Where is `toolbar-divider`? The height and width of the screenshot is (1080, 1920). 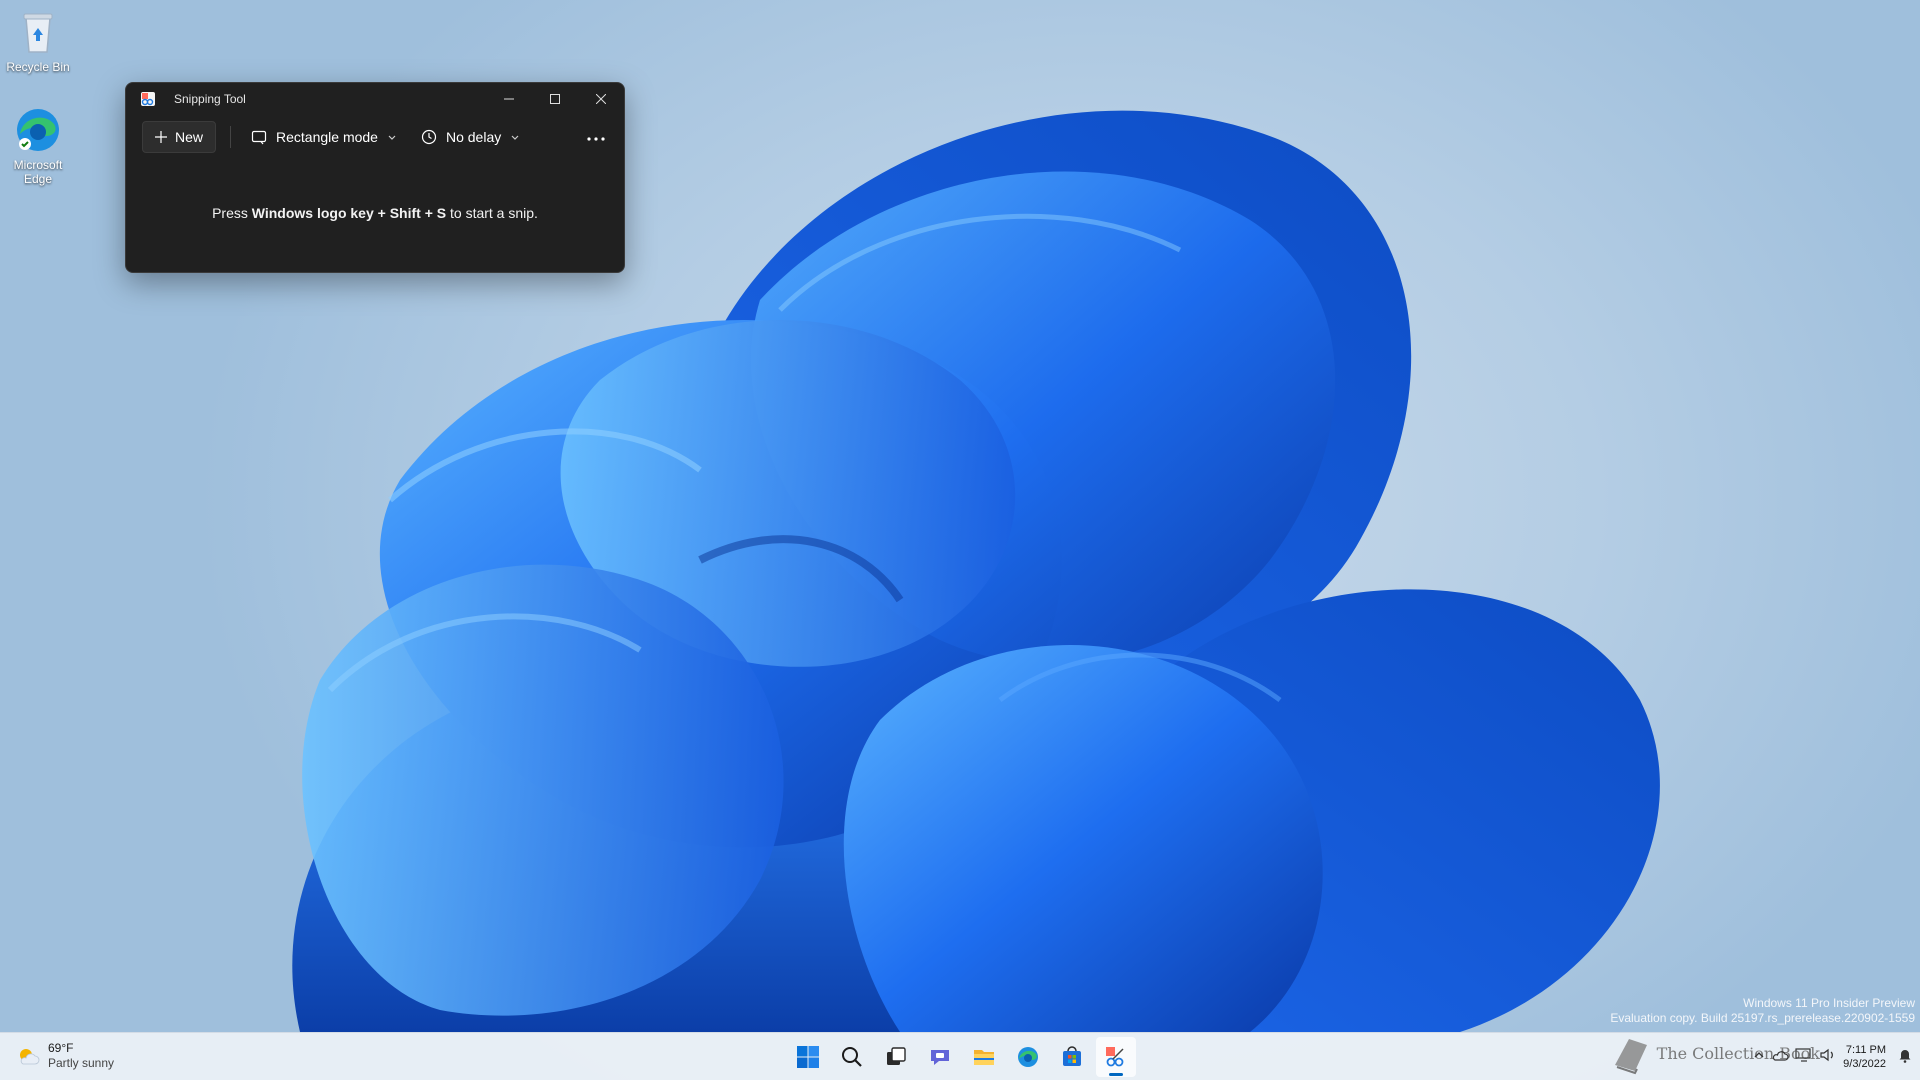
toolbar-divider is located at coordinates (231, 137).